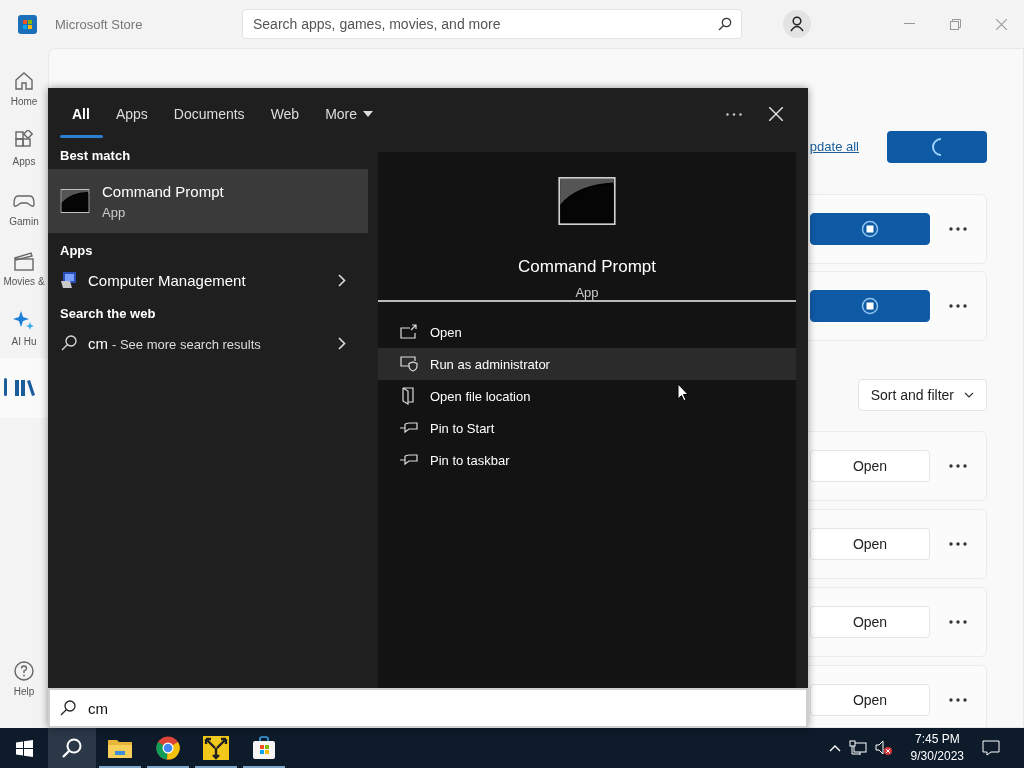 This screenshot has width=1024, height=768. I want to click on filter-tab: Web, so click(285, 114).